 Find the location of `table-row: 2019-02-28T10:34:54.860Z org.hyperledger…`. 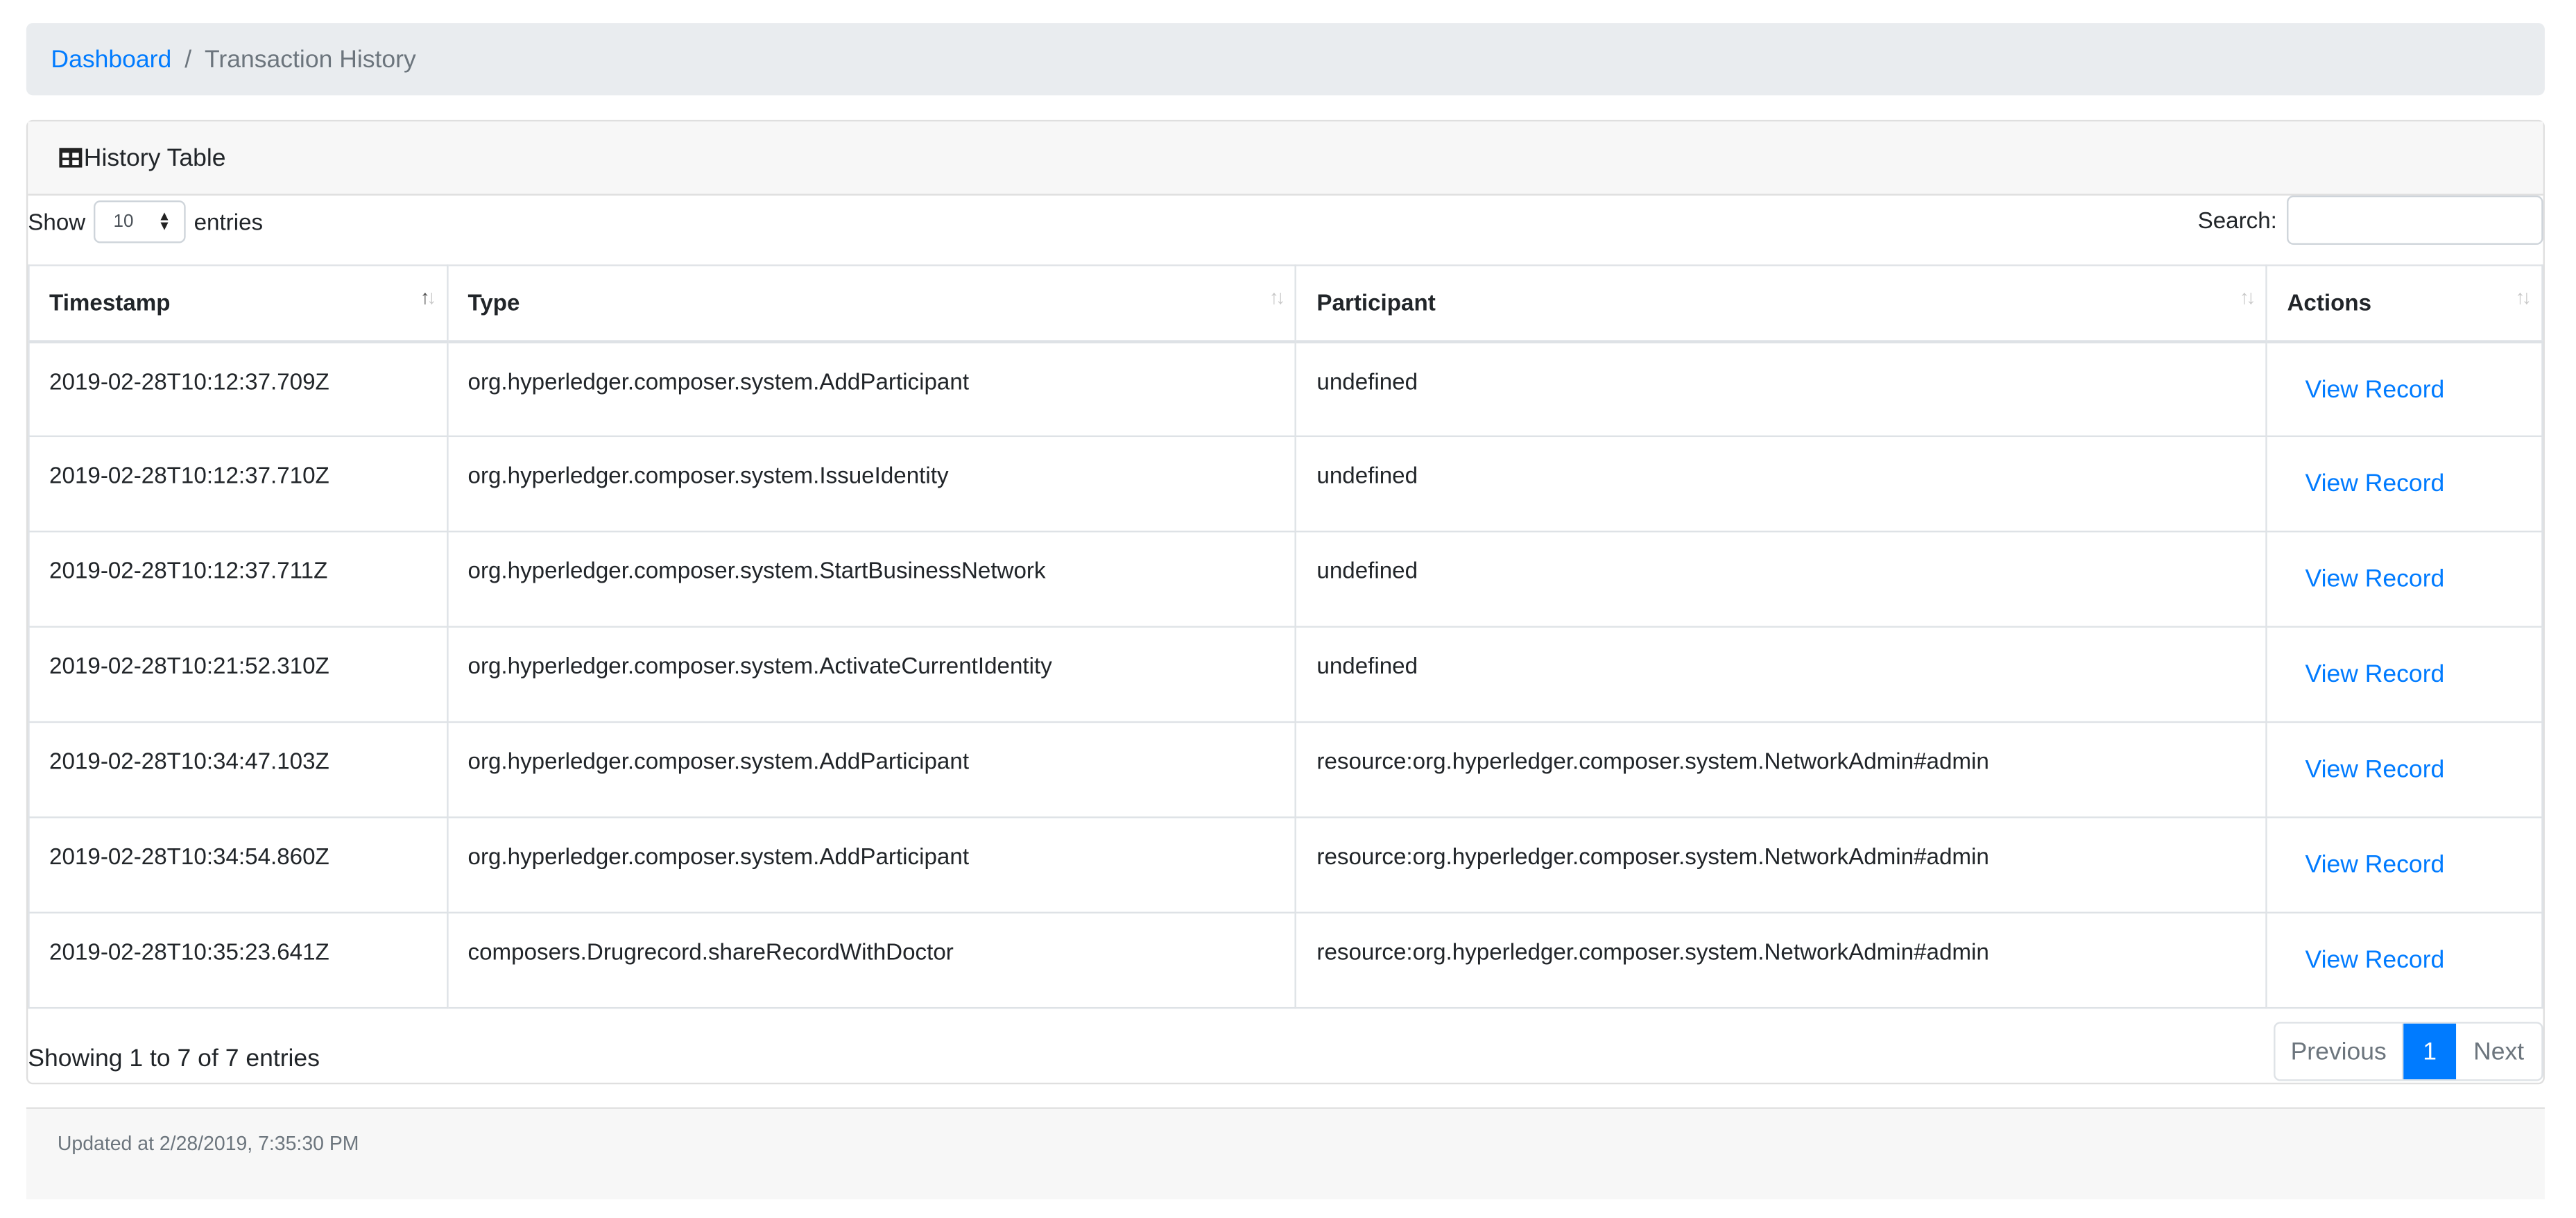

table-row: 2019-02-28T10:34:54.860Z org.hyperledger… is located at coordinates (1285, 865).